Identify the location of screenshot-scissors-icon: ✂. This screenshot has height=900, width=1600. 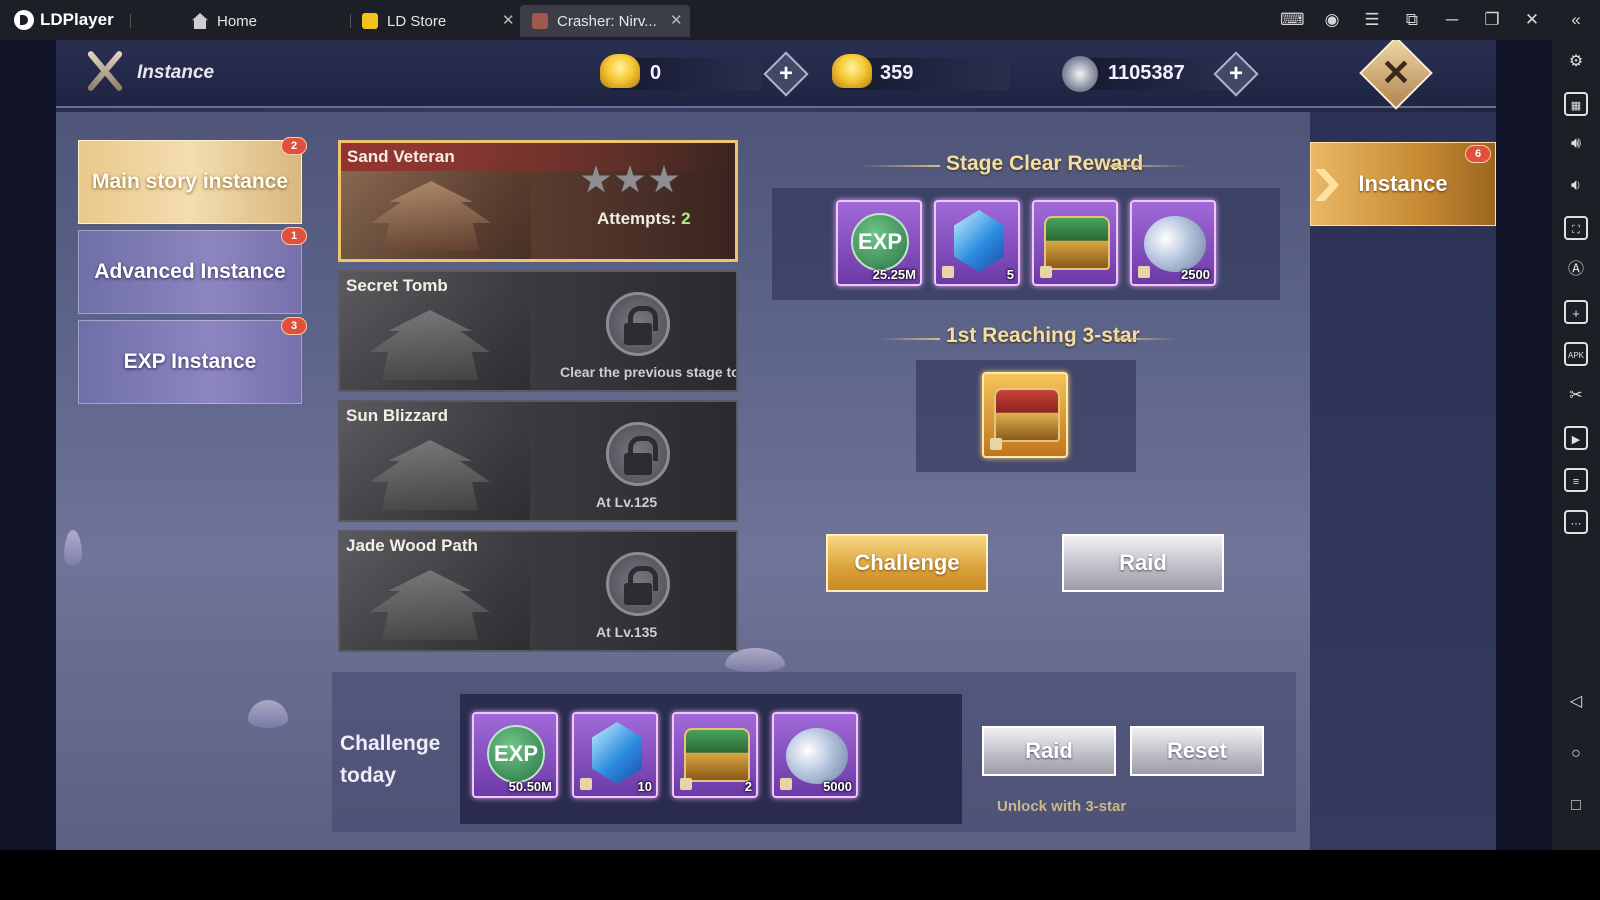
(1576, 396).